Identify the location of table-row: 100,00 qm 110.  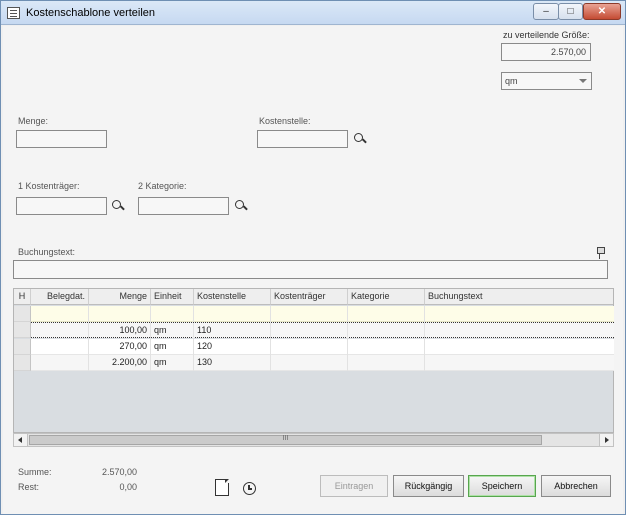
(322, 330).